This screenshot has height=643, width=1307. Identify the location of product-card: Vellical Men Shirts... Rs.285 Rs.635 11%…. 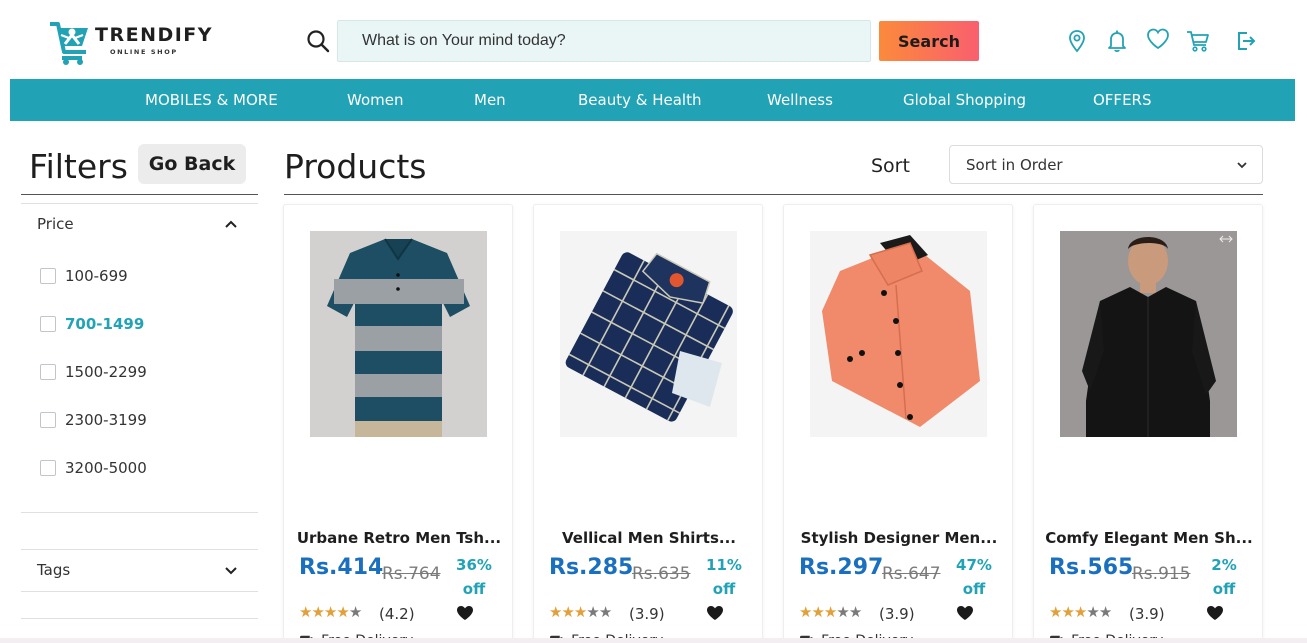
(648, 423).